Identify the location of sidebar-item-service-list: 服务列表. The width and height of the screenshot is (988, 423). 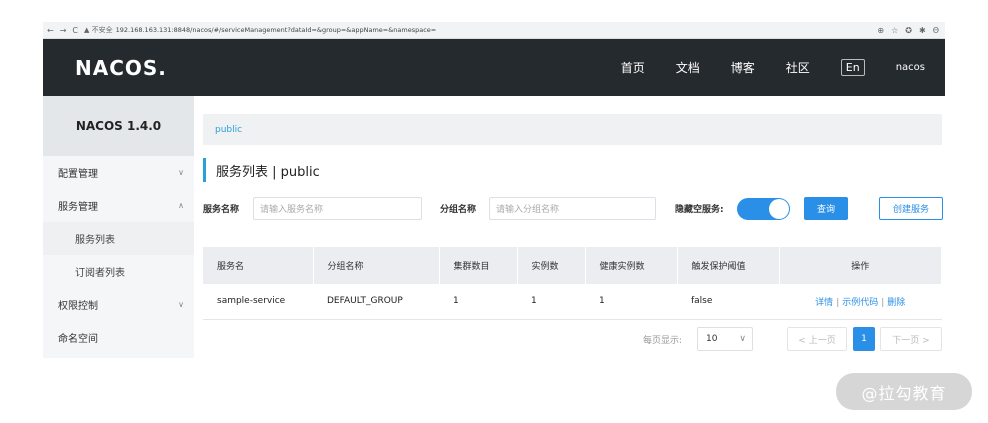
(118, 238).